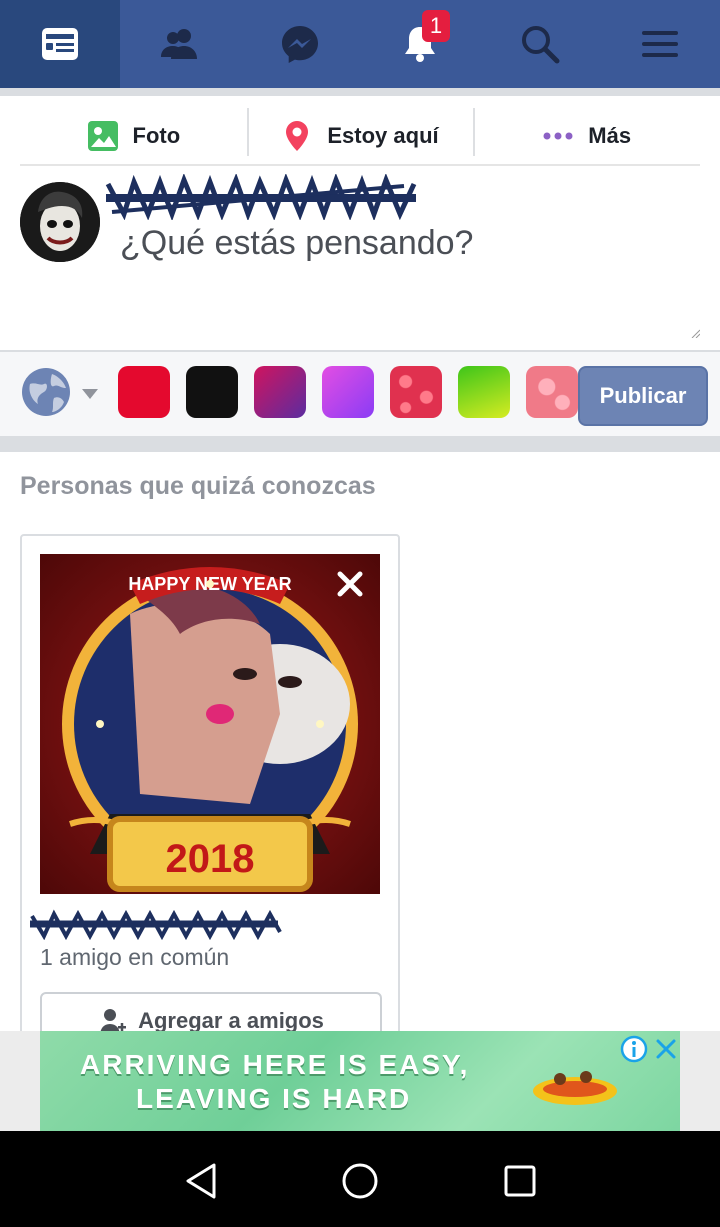  Describe the element at coordinates (156, 135) in the screenshot. I see `photo-action-label: Foto` at that location.